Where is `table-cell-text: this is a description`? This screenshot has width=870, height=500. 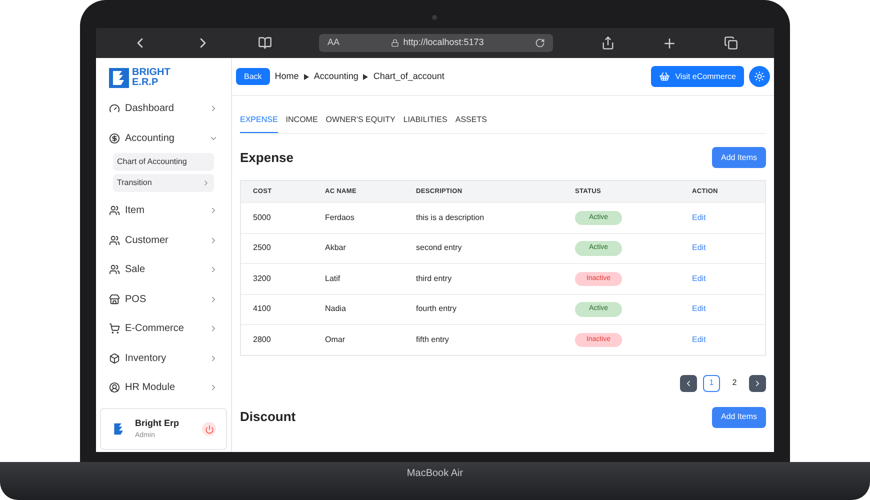
table-cell-text: this is a description is located at coordinates (451, 218).